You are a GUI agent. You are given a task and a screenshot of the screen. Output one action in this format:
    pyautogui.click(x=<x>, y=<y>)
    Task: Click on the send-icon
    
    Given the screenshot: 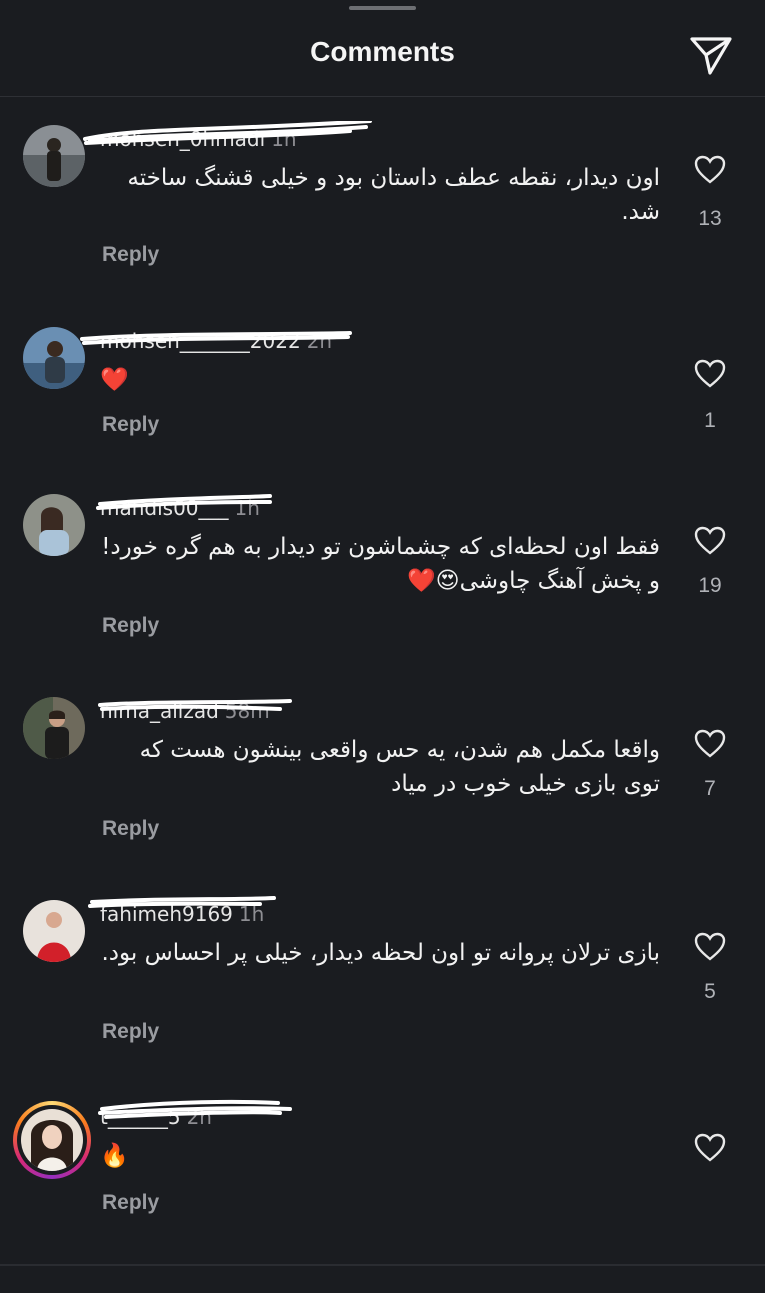 What is the action you would take?
    pyautogui.click(x=711, y=54)
    